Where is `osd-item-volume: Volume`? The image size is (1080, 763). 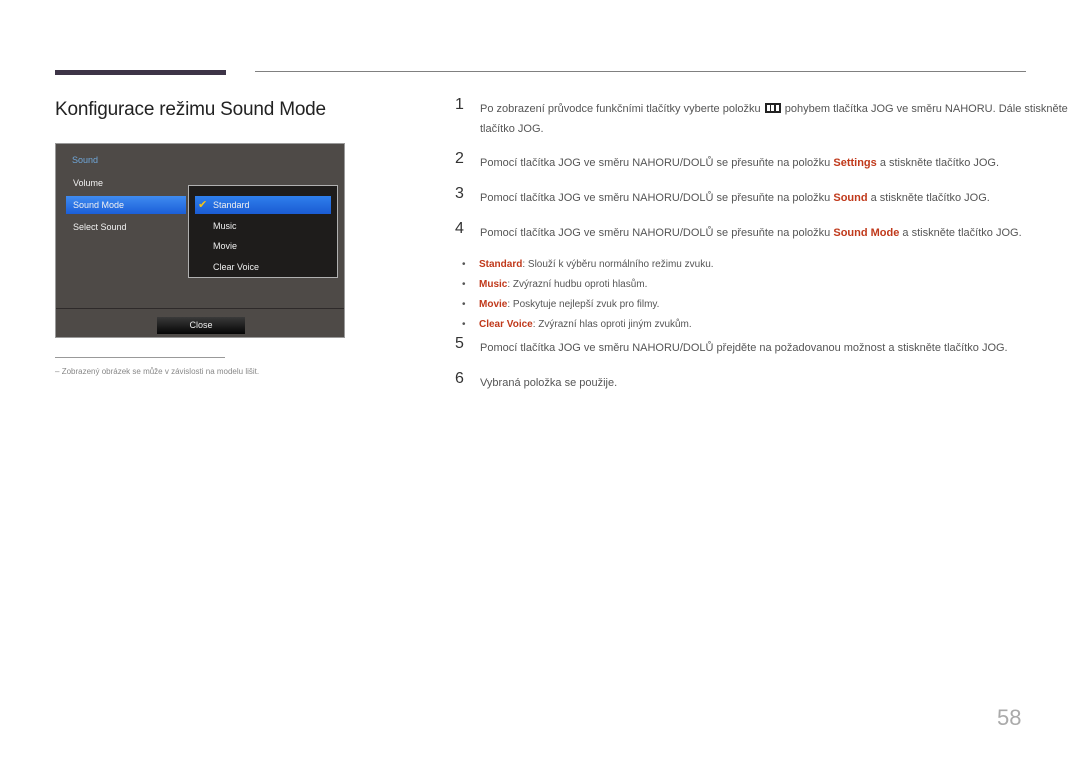 osd-item-volume: Volume is located at coordinates (126, 183).